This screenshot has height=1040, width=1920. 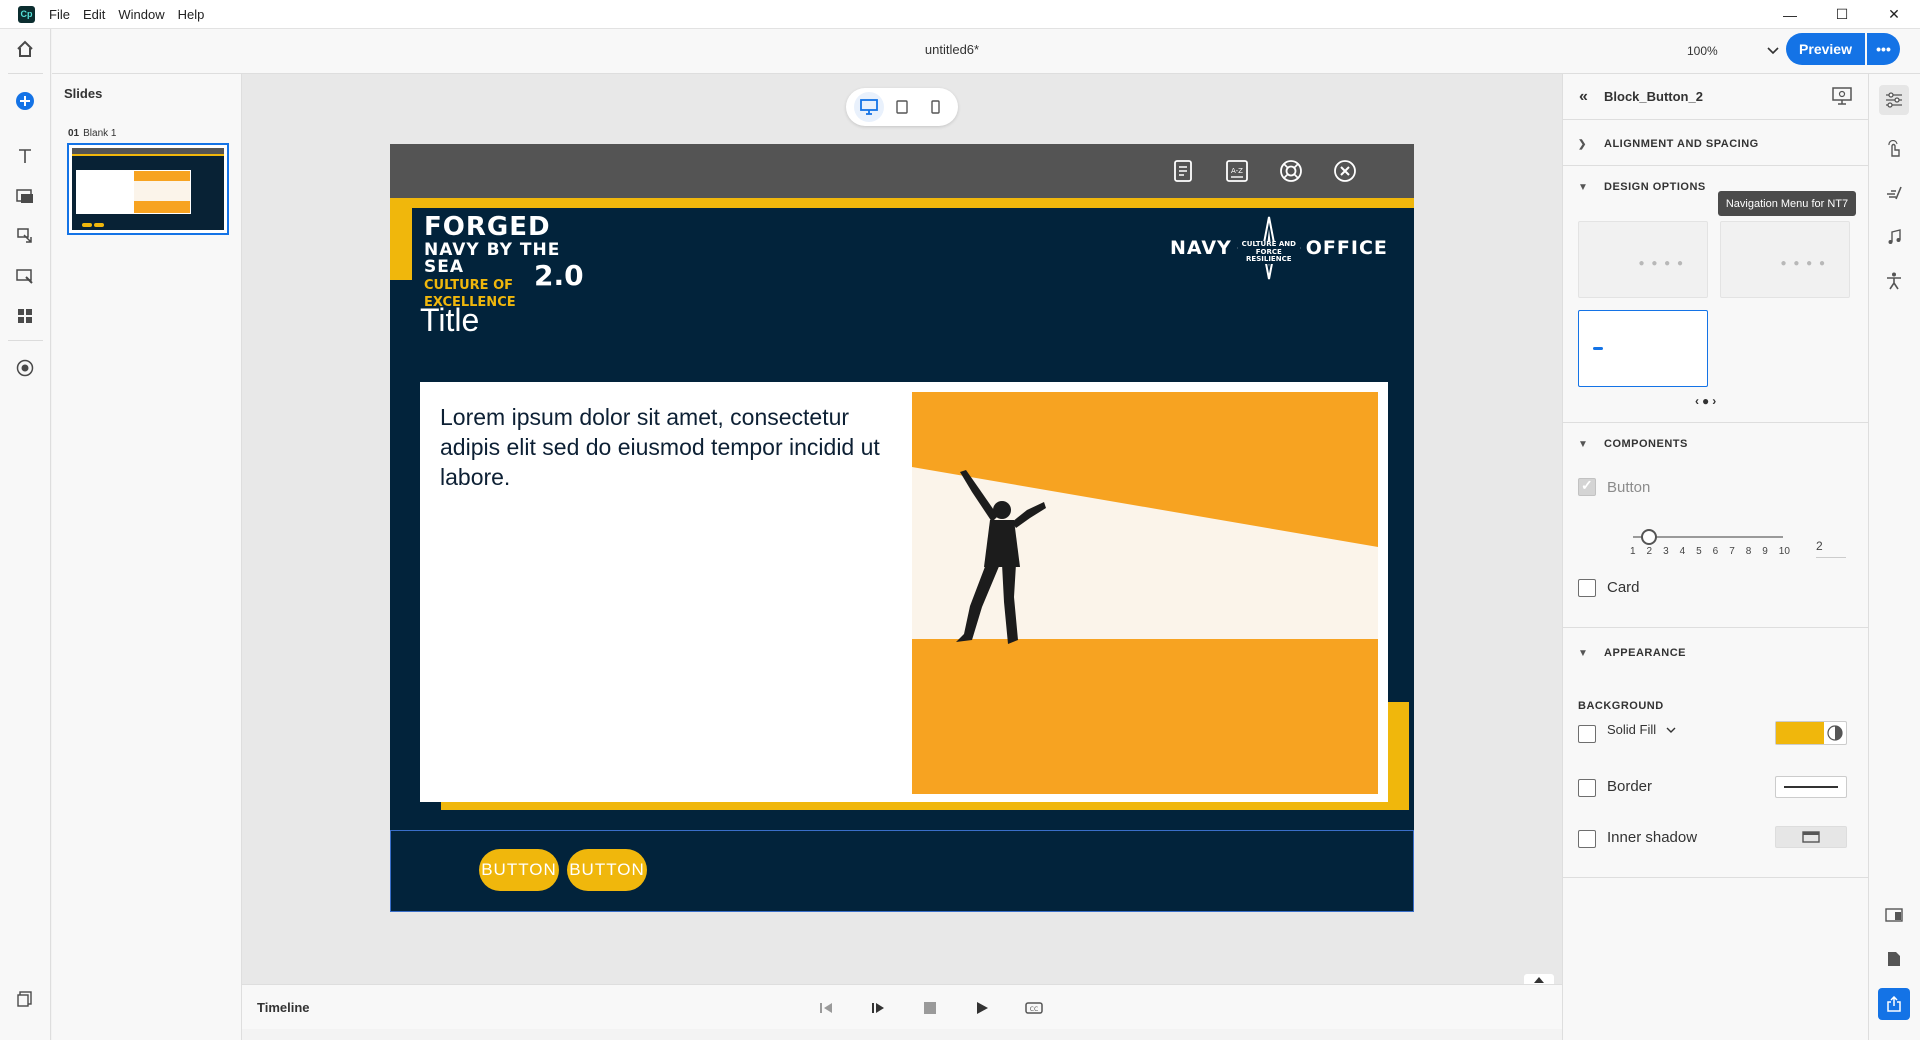 What do you see at coordinates (1894, 281) in the screenshot?
I see `accessibility-icon` at bounding box center [1894, 281].